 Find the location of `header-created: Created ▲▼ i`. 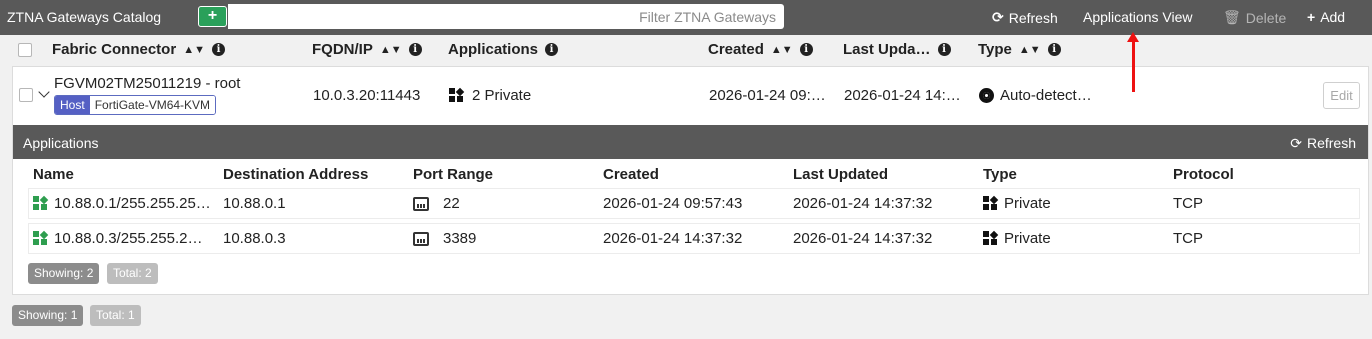

header-created: Created ▲▼ i is located at coordinates (760, 49).